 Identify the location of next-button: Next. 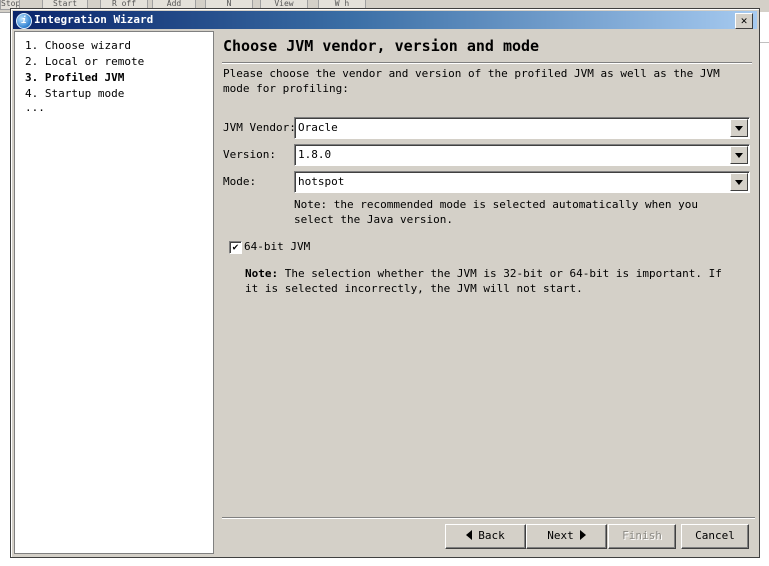
(566, 536).